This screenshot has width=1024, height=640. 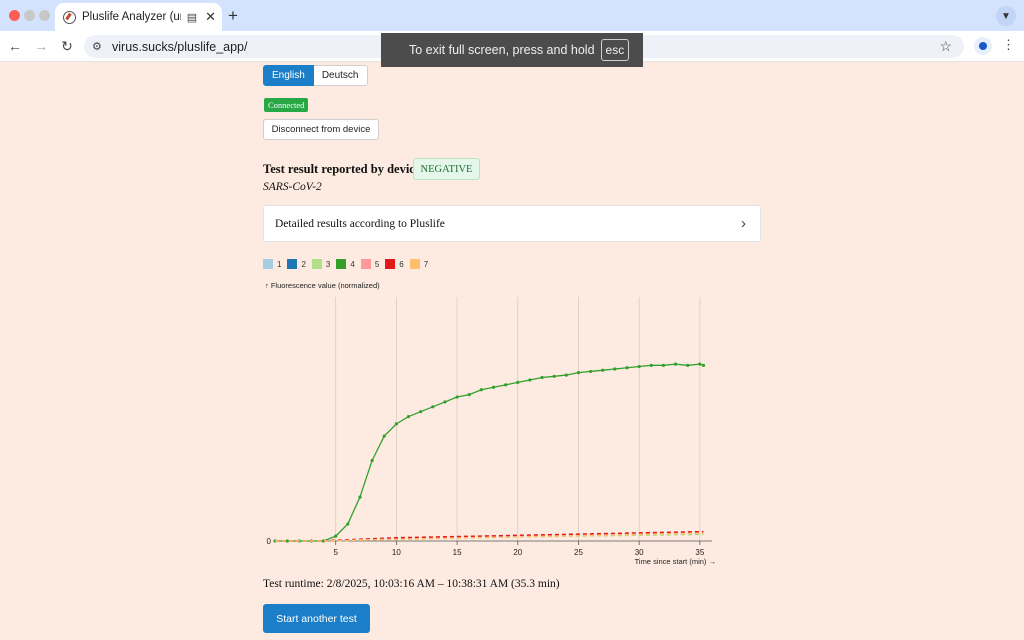 I want to click on x-tick-label: 15, so click(x=457, y=552).